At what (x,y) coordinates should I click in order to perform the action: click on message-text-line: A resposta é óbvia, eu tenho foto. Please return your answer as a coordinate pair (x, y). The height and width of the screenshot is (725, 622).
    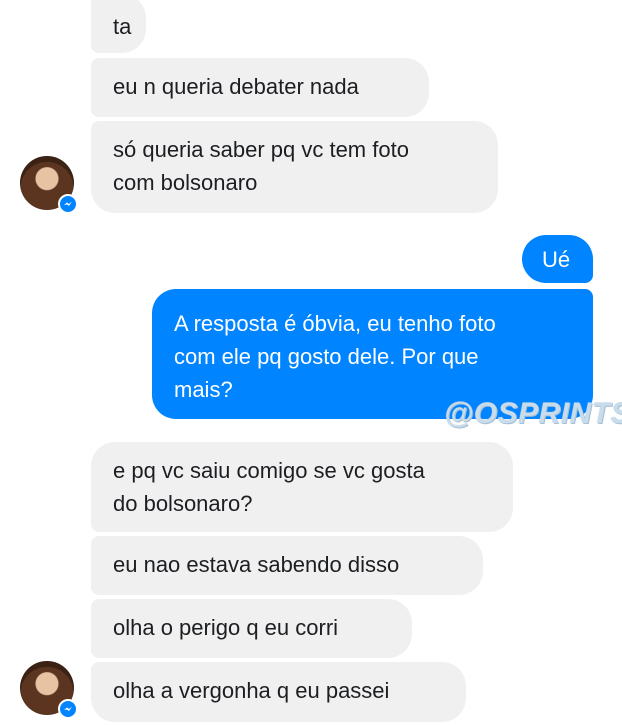
    Looking at the image, I should click on (335, 323).